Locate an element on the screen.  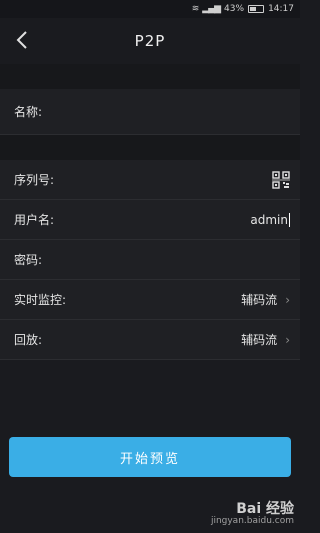
qr-scan-icon is located at coordinates (281, 179).